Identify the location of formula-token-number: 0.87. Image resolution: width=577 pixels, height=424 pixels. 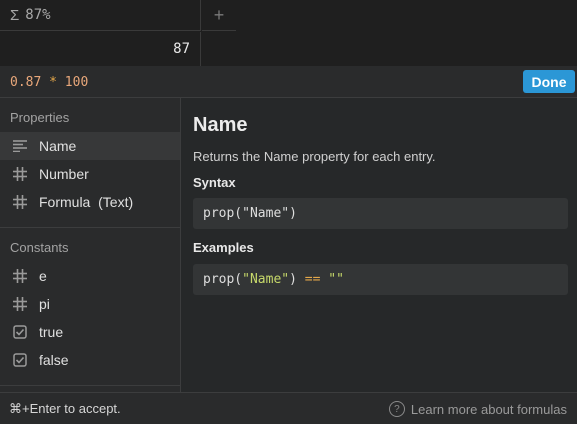
(26, 82).